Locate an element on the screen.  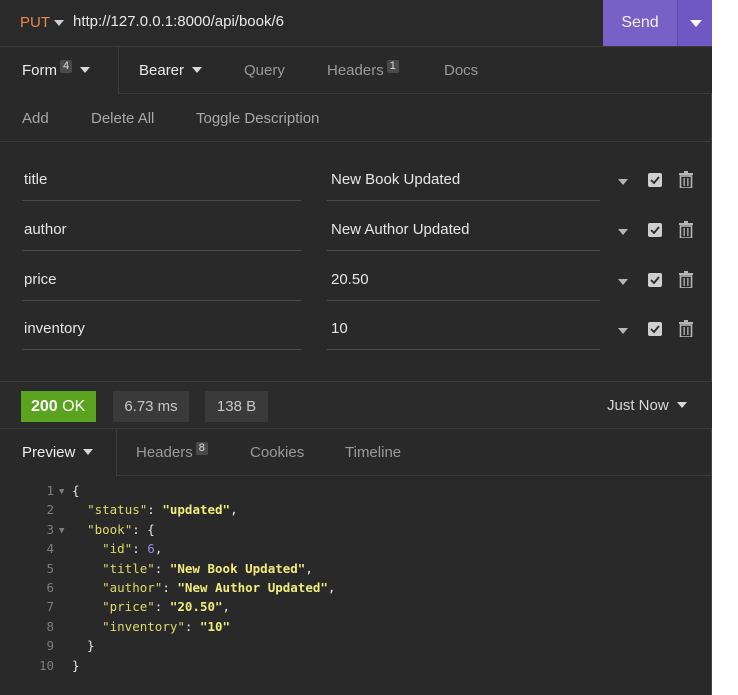
tab-auth-label: Bearer is located at coordinates (162, 70).